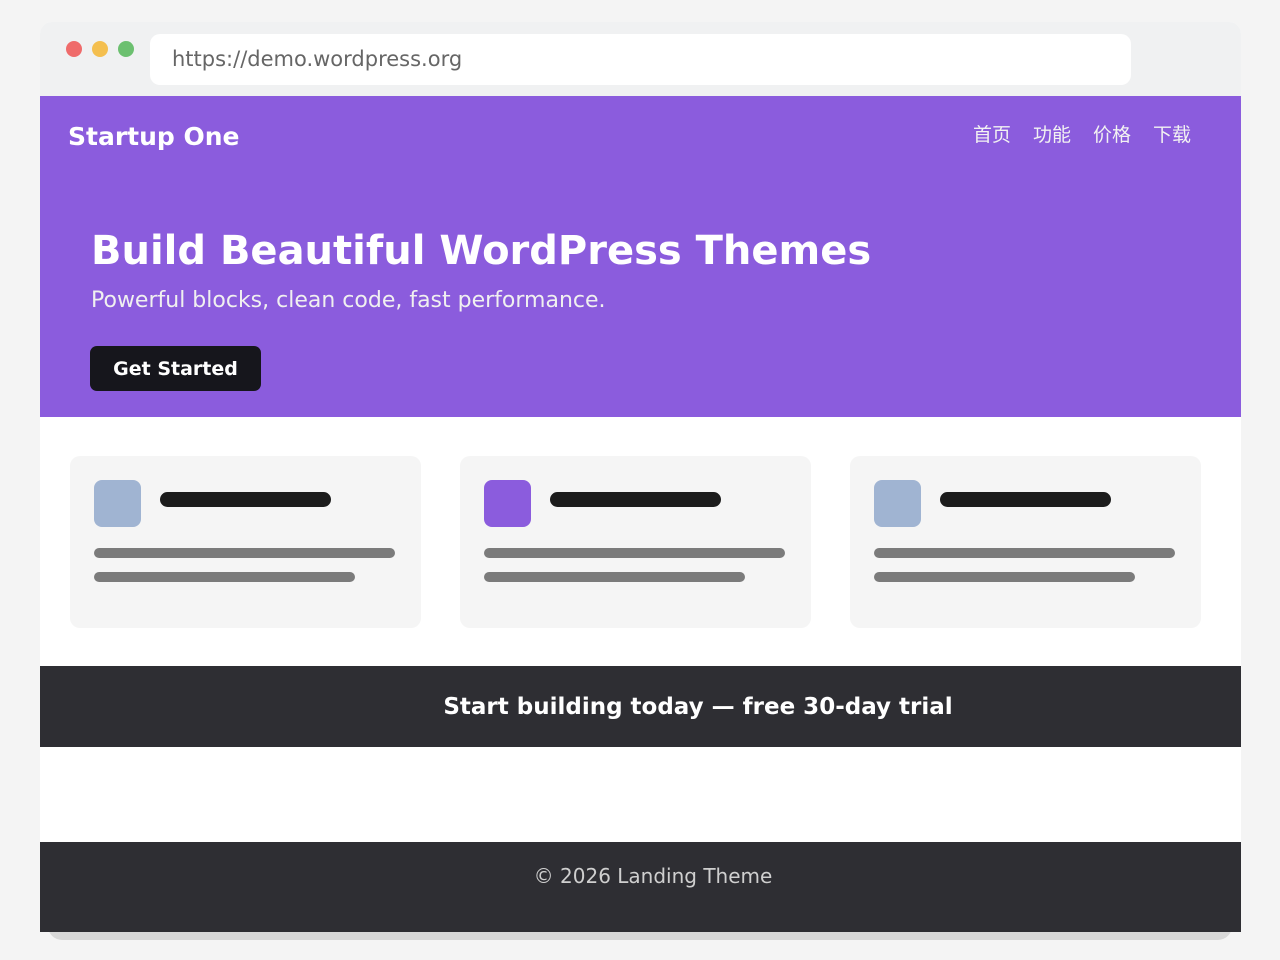 The image size is (1280, 960). I want to click on site-footer: © 2026 Landing Theme, so click(640, 887).